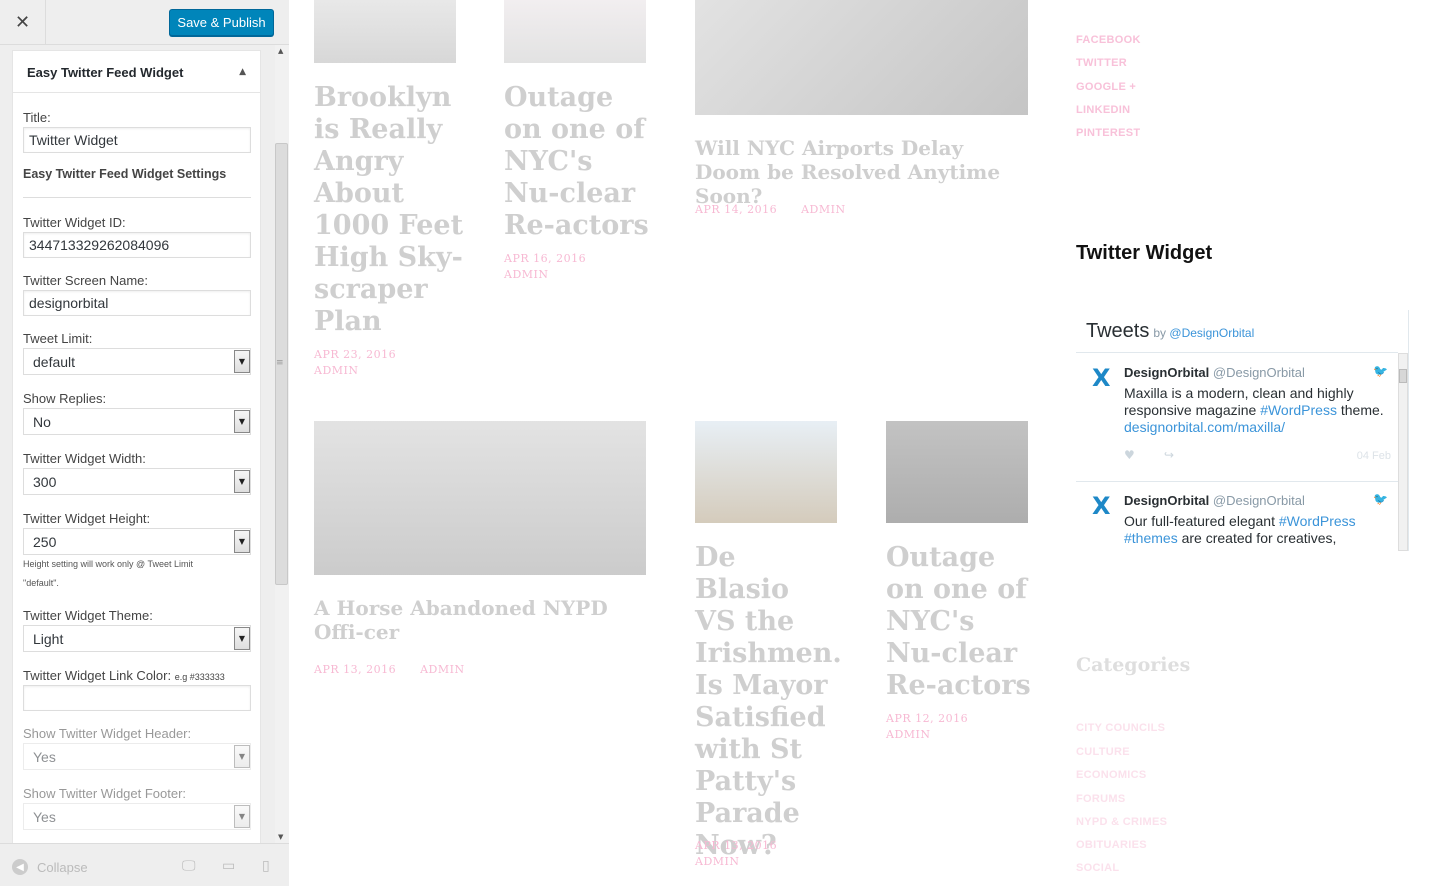 Image resolution: width=1433 pixels, height=886 pixels. Describe the element at coordinates (1111, 845) in the screenshot. I see `category-link: OBITUARIES` at that location.